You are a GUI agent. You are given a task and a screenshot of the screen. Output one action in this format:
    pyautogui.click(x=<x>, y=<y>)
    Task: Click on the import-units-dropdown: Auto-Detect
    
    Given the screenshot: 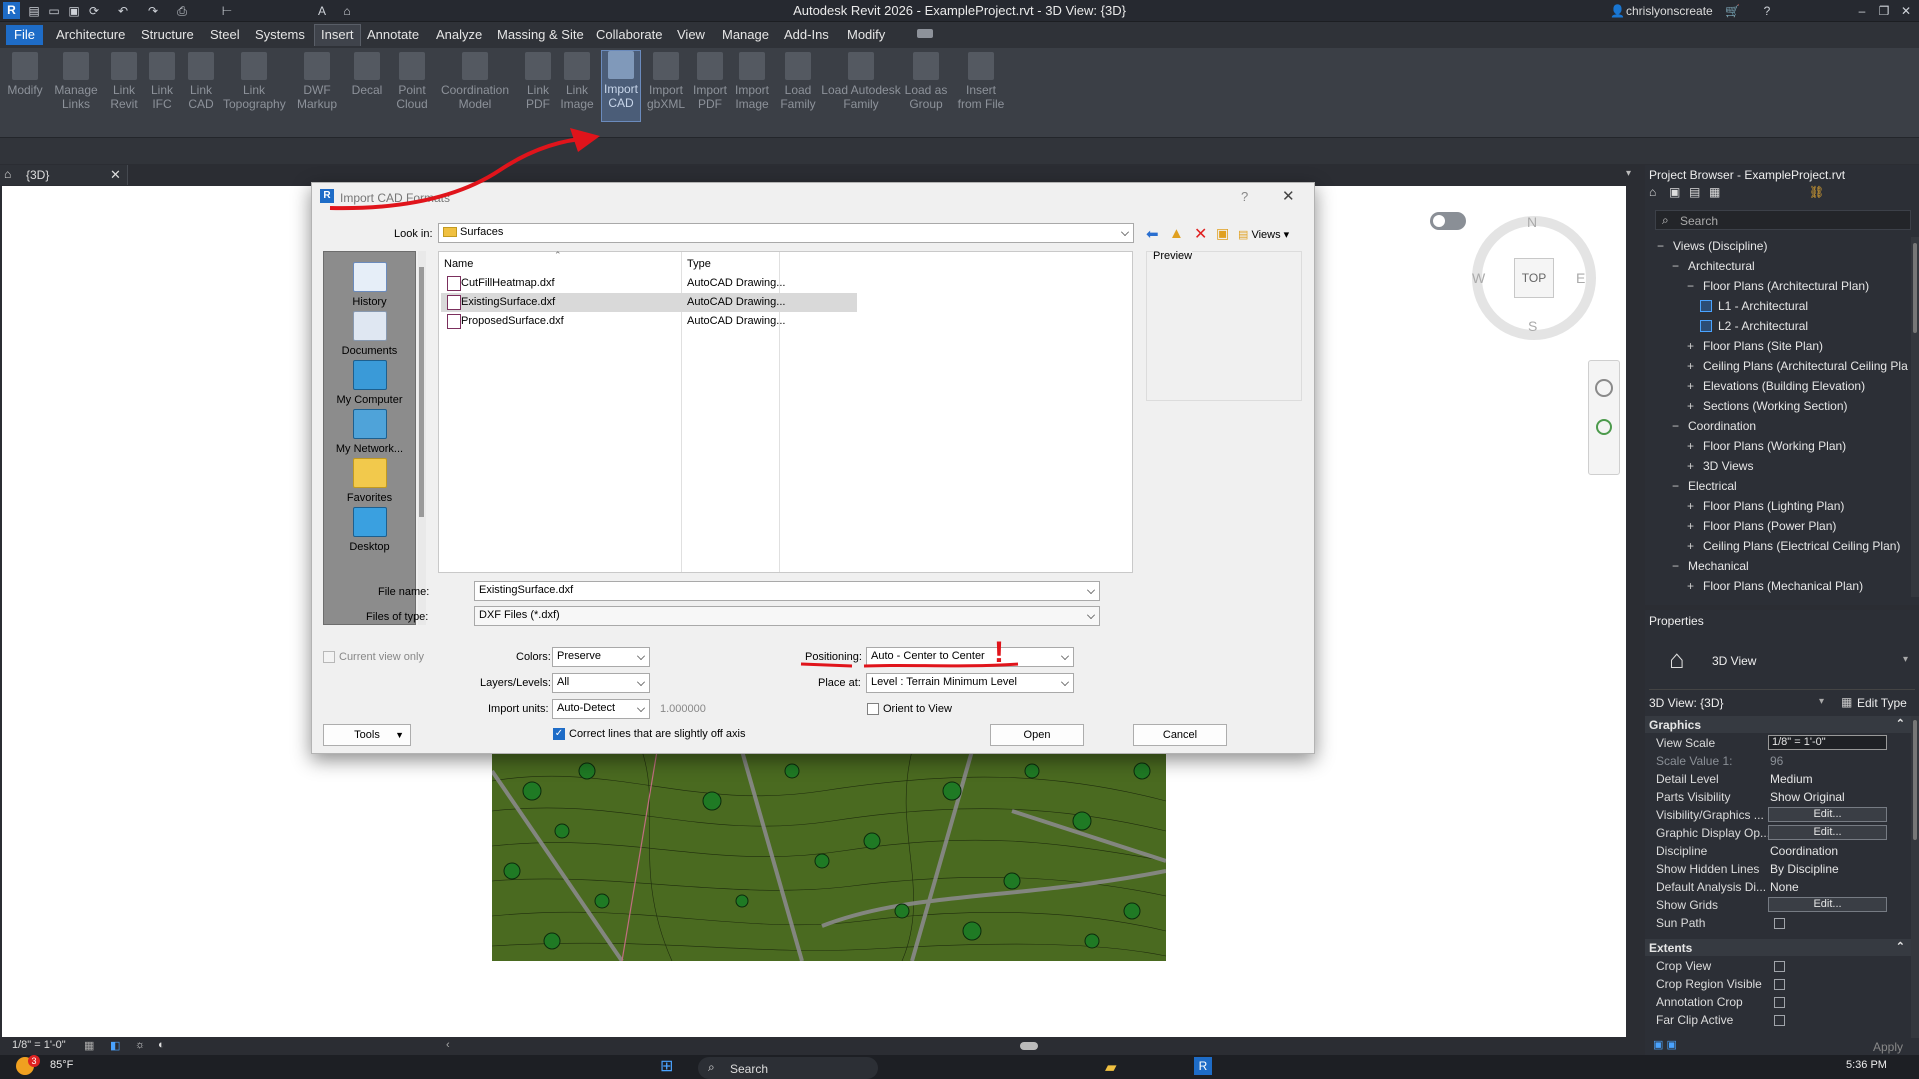 What is the action you would take?
    pyautogui.click(x=601, y=709)
    